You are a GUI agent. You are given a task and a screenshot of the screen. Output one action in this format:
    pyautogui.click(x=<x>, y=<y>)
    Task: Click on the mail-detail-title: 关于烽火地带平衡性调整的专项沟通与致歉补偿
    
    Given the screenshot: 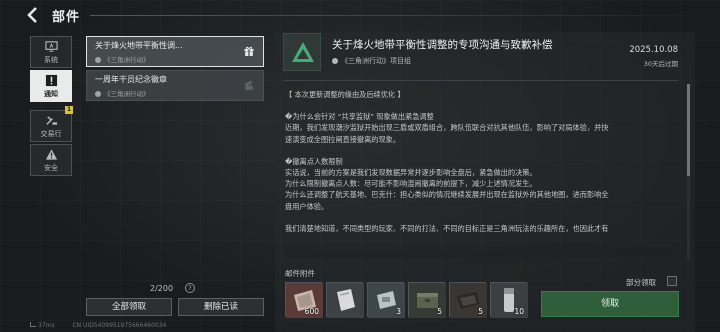 What is the action you would take?
    pyautogui.click(x=442, y=45)
    